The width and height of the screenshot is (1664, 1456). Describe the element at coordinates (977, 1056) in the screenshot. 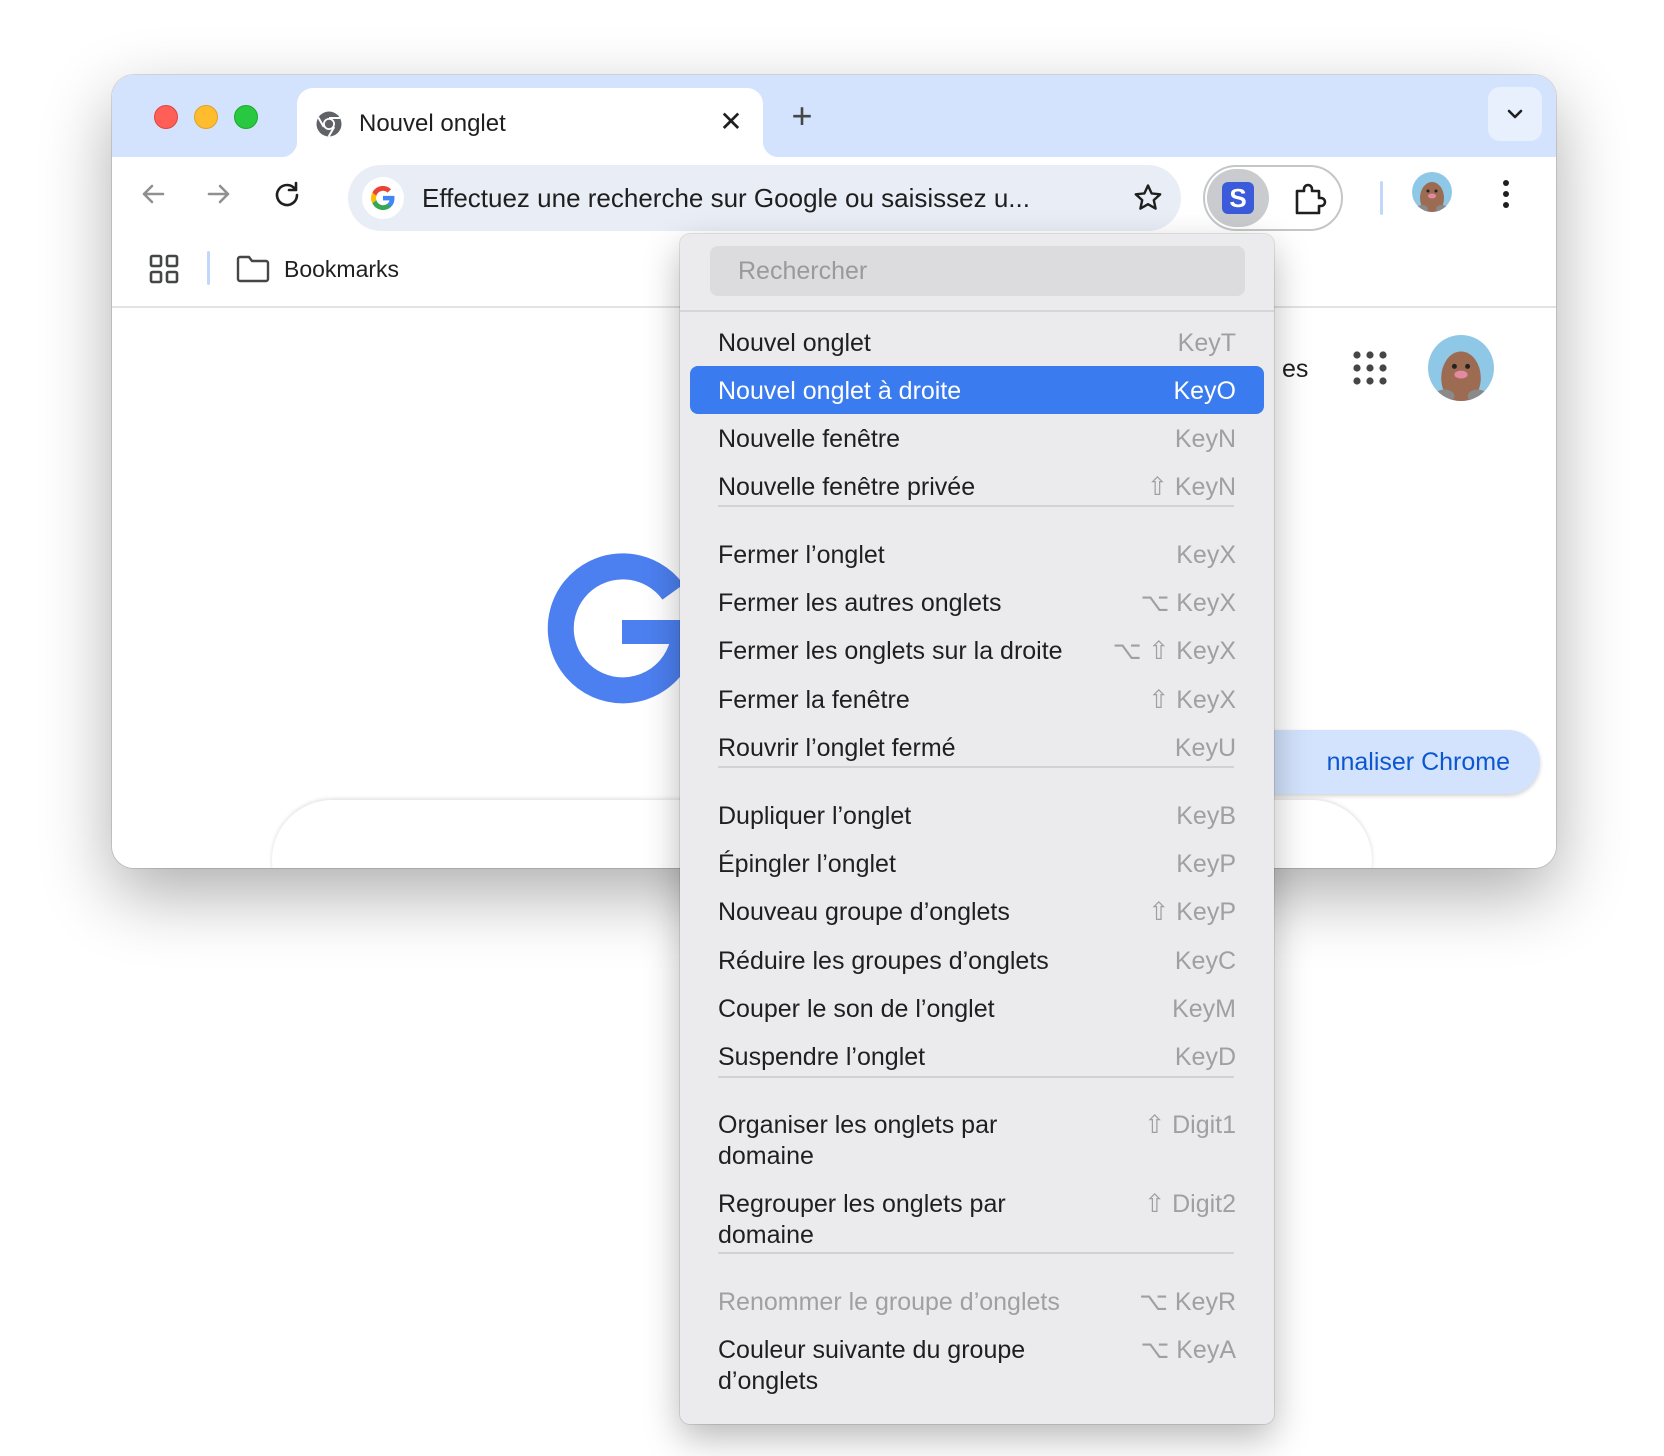

I see `menu-item: Suspendre l’onglet KeyD` at that location.